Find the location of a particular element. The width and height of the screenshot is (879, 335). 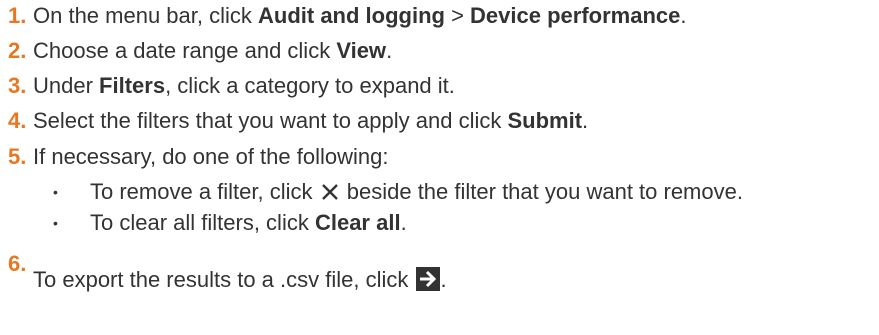

step-text-part: Under is located at coordinates (66, 85).